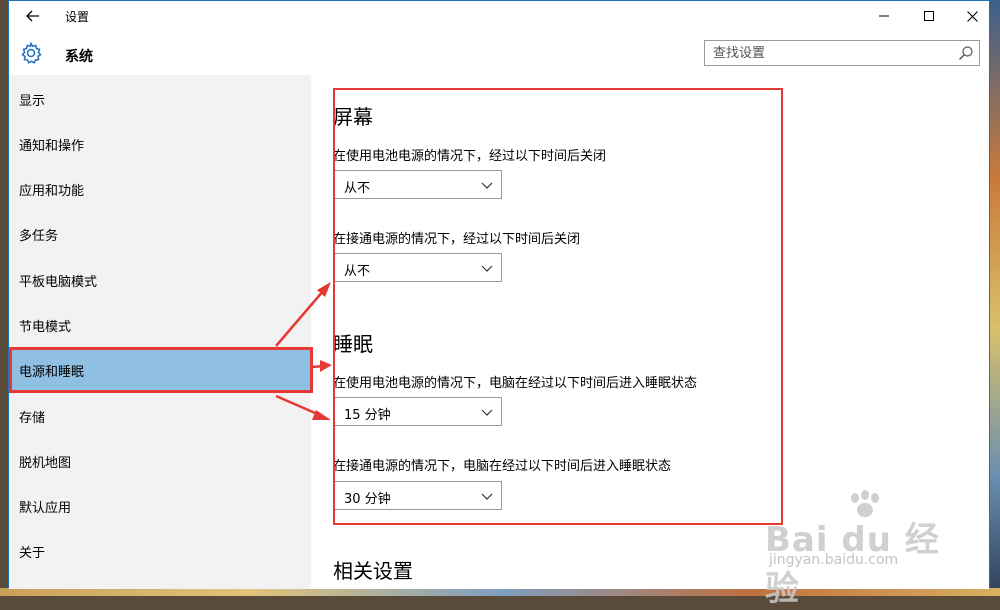 The height and width of the screenshot is (610, 1000). I want to click on minimize-button, so click(884, 16).